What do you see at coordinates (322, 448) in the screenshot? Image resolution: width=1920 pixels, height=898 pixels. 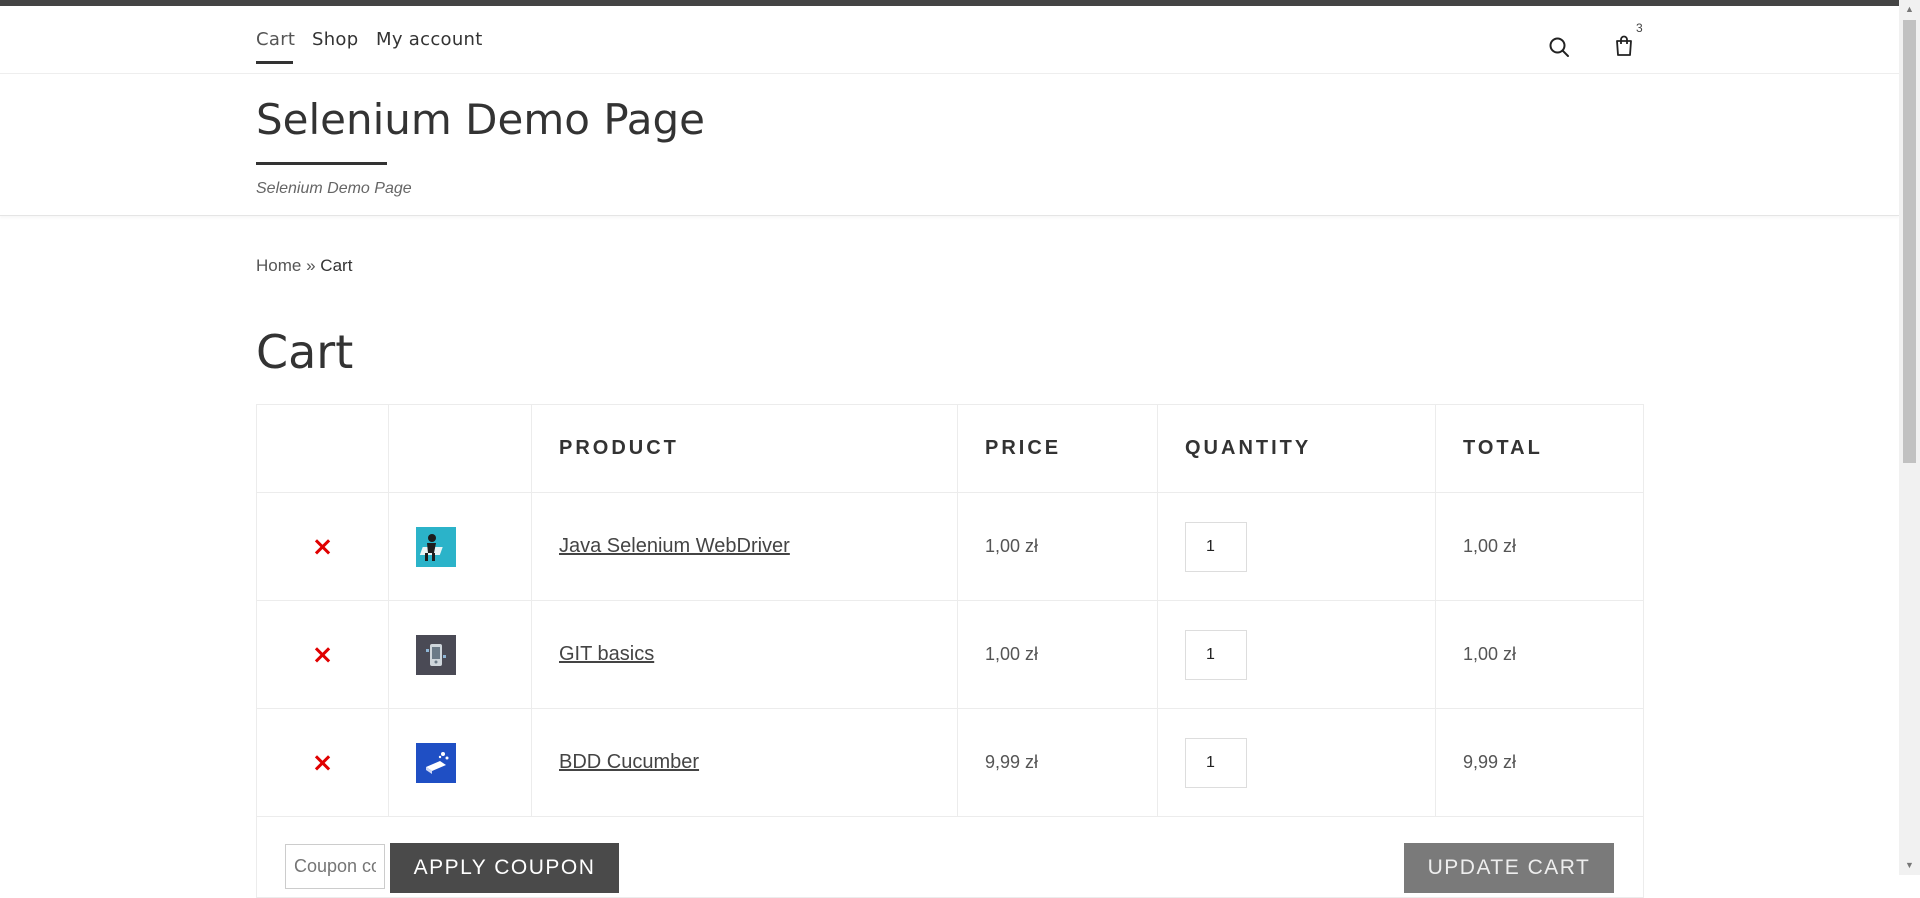 I see `header-remove` at bounding box center [322, 448].